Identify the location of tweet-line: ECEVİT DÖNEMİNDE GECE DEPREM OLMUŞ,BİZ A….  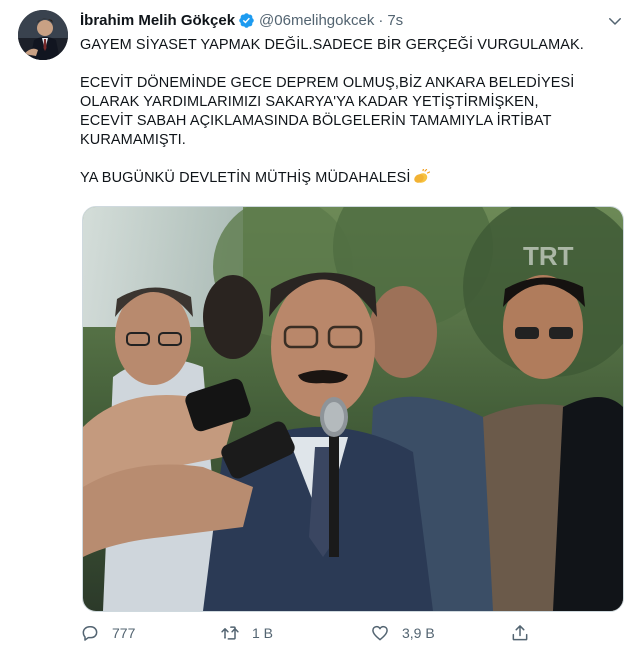
(327, 83).